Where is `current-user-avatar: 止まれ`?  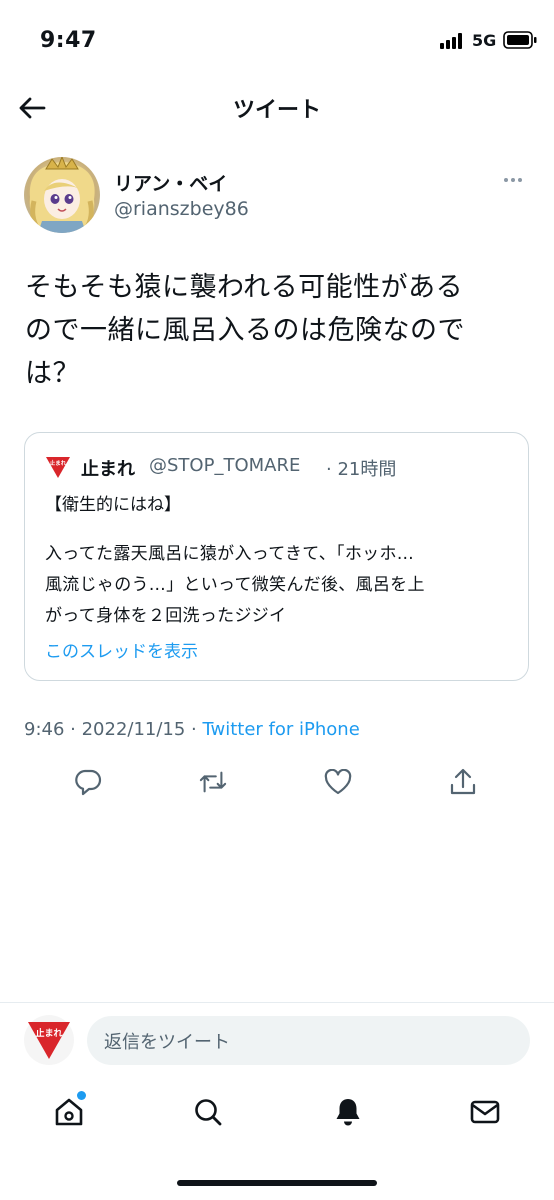 current-user-avatar: 止まれ is located at coordinates (49, 1040).